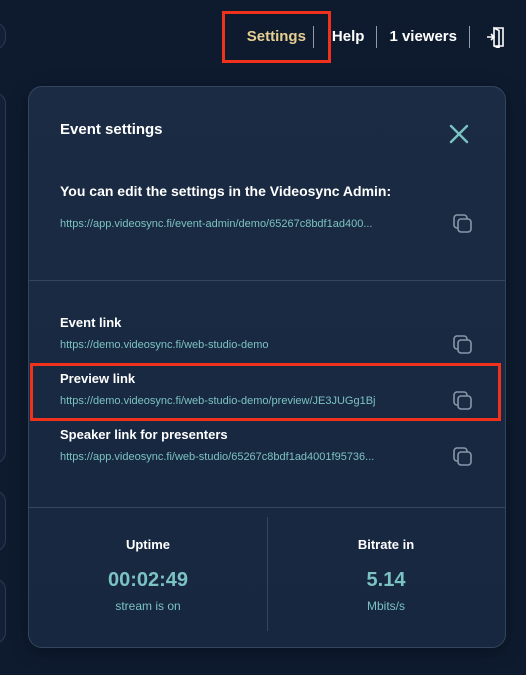  I want to click on bitrate-stat: Bitrate in 5.14 Mbits/s, so click(386, 577).